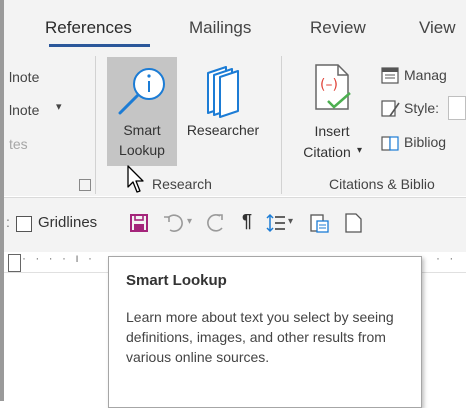 The width and height of the screenshot is (466, 408). Describe the element at coordinates (141, 91) in the screenshot. I see `smart-lookup-icon` at that location.